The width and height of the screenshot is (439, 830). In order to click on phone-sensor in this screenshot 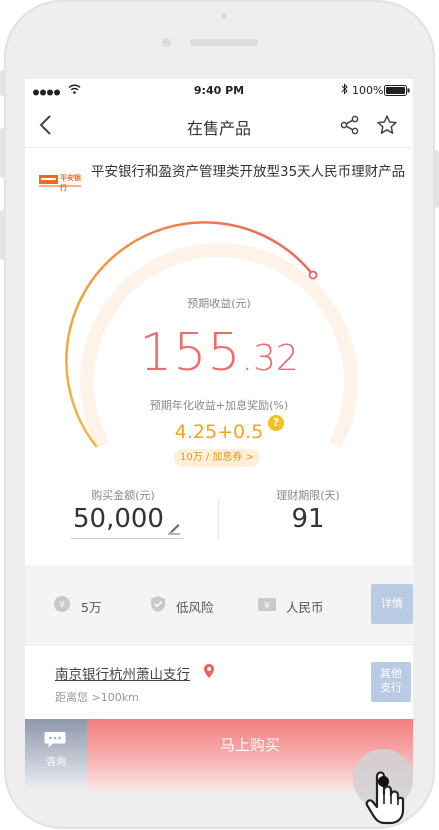, I will do `click(224, 16)`.